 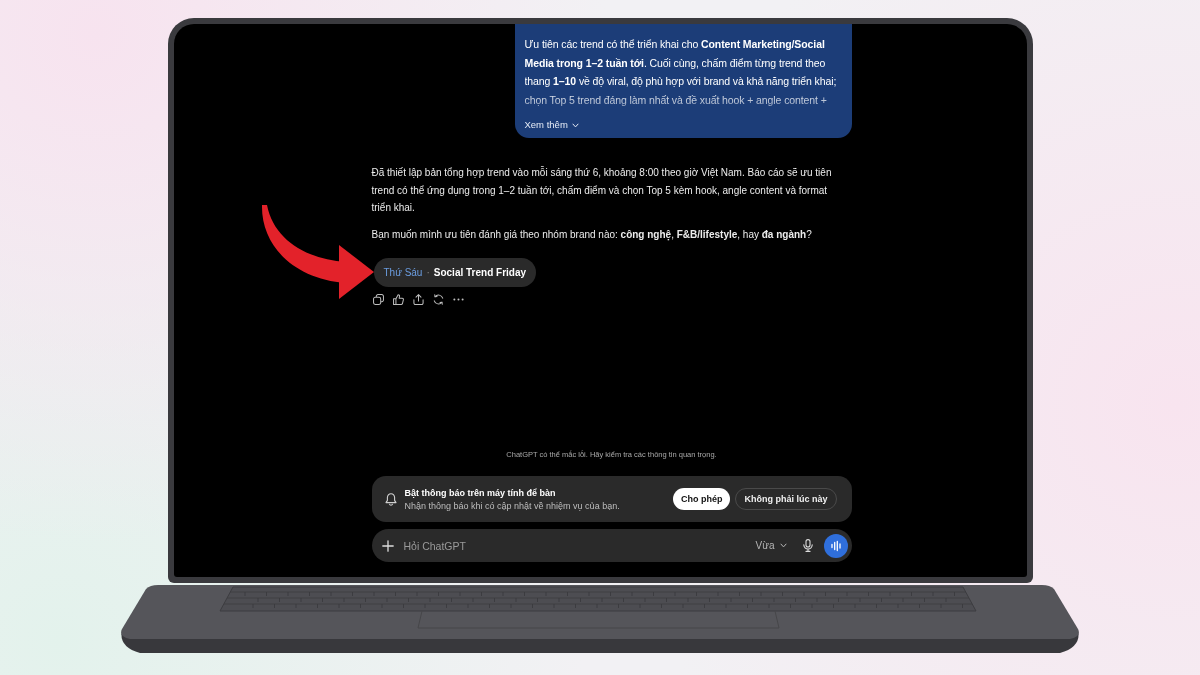 I want to click on bell-icon, so click(x=390, y=499).